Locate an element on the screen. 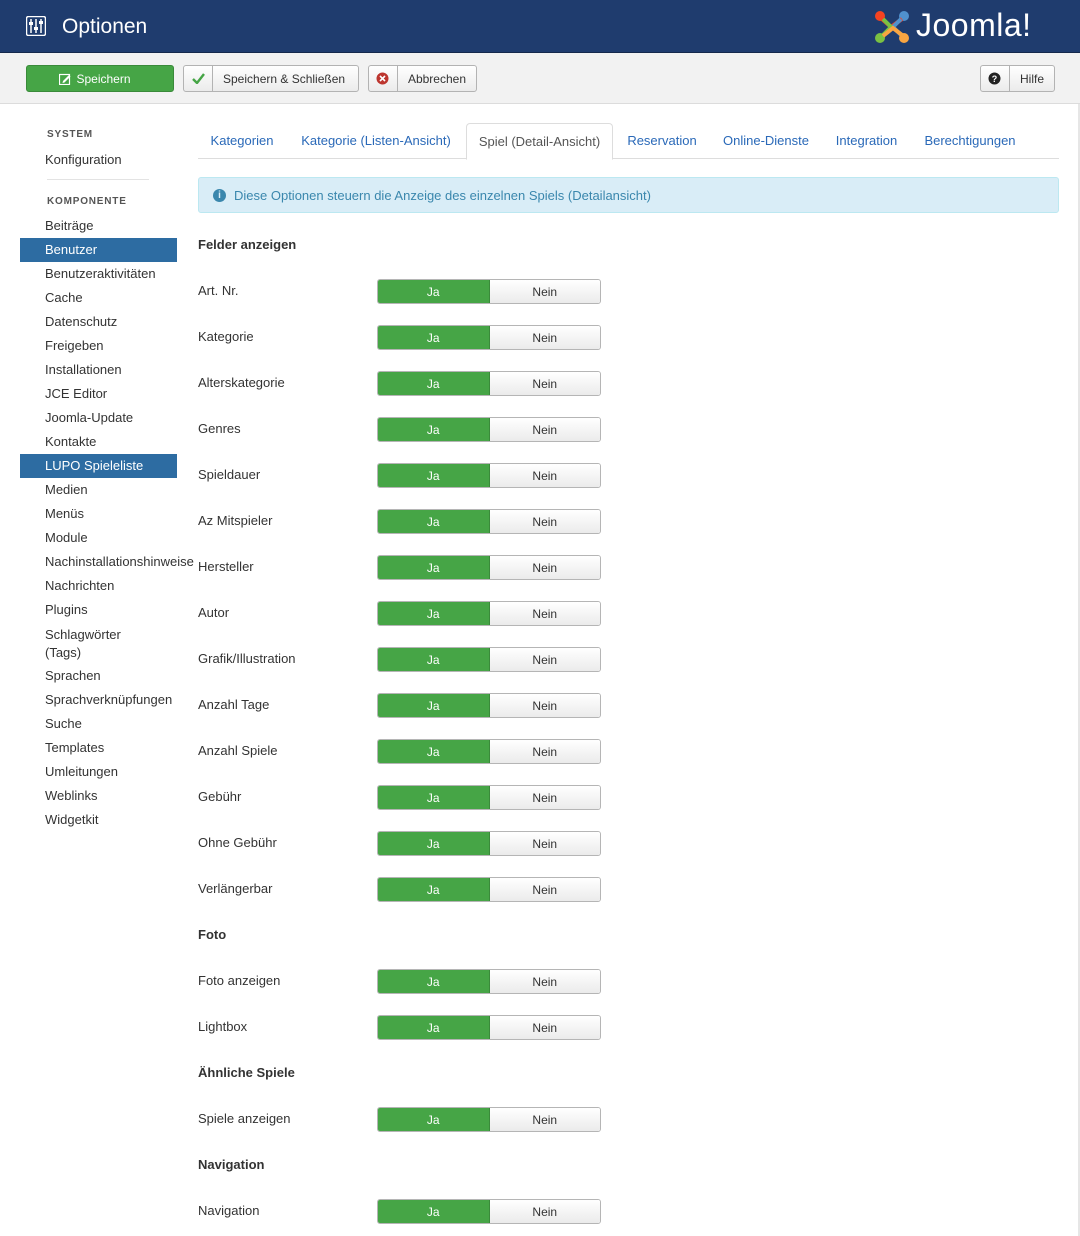  tab-berechtigungen: Berechtigungen is located at coordinates (970, 141).